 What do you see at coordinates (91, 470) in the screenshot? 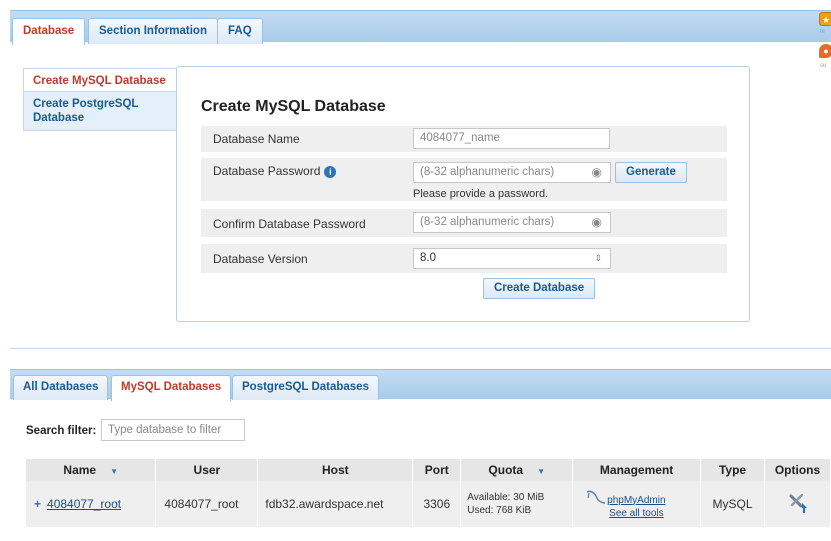
I see `col-name: Name ▼` at bounding box center [91, 470].